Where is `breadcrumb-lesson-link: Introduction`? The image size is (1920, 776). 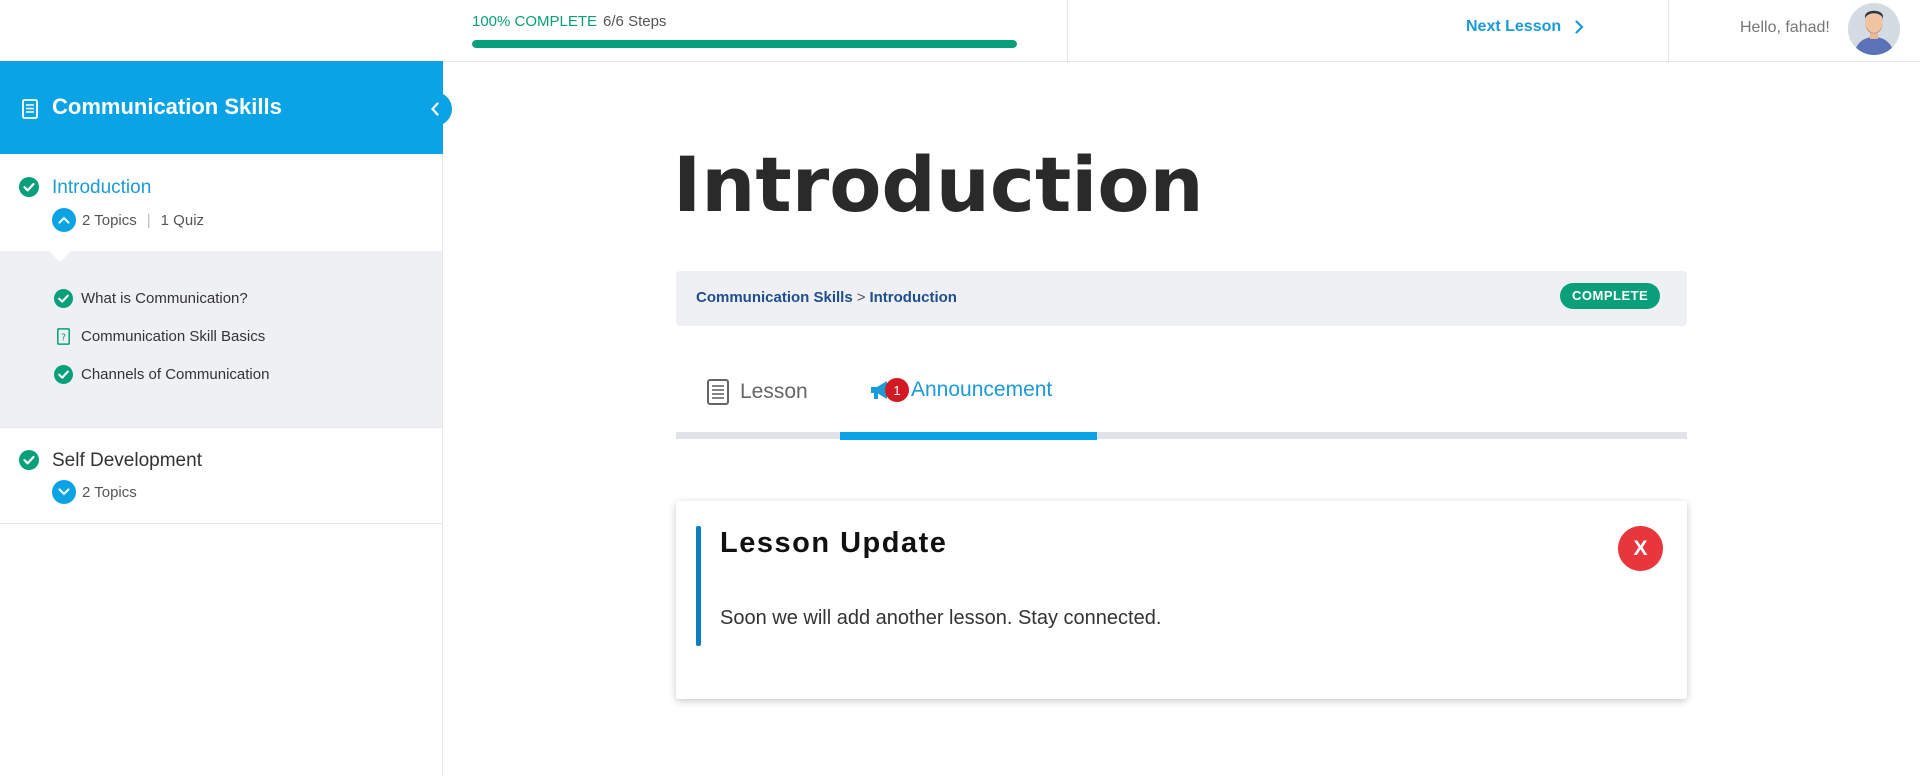 breadcrumb-lesson-link: Introduction is located at coordinates (912, 297).